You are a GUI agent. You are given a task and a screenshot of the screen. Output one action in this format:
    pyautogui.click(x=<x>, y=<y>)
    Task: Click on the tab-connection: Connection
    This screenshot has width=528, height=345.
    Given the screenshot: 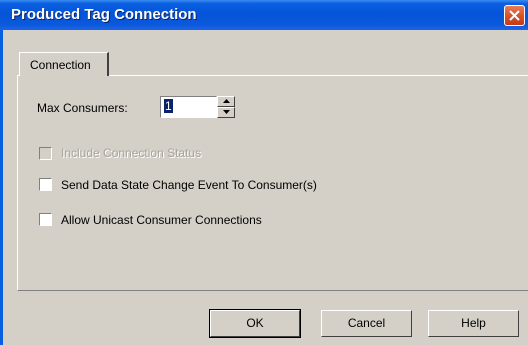 What is the action you would take?
    pyautogui.click(x=64, y=64)
    